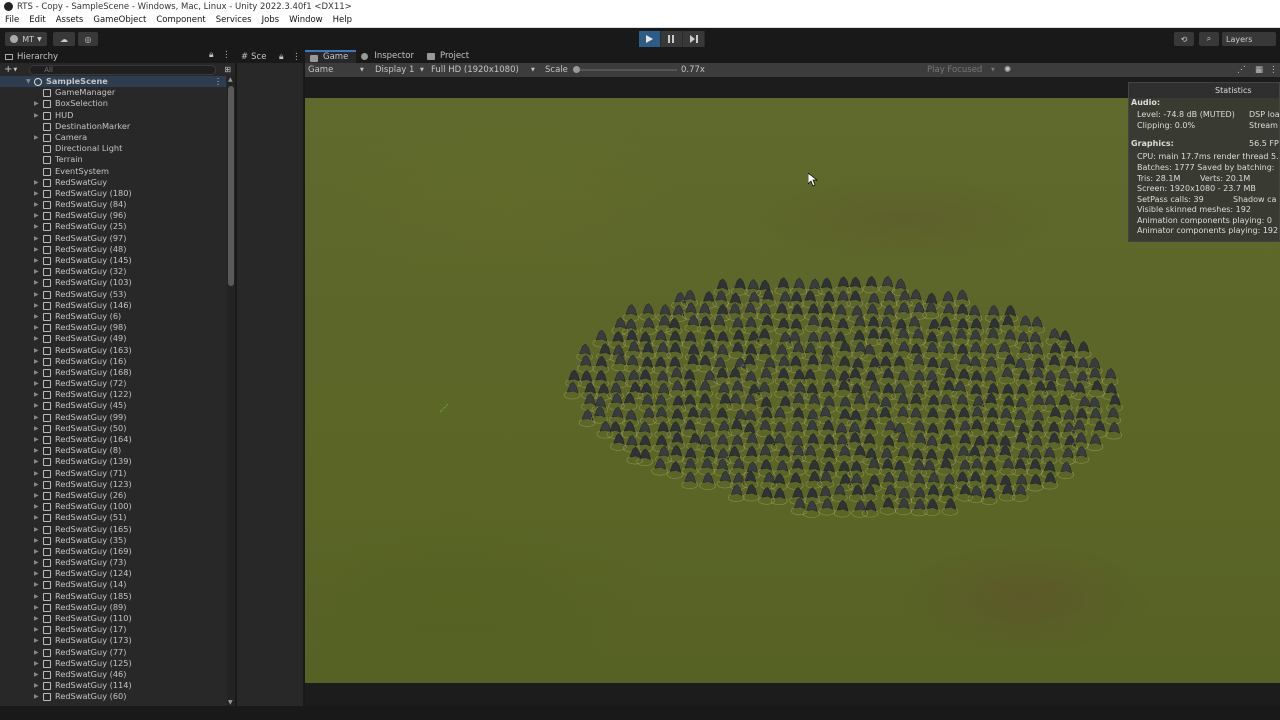  I want to click on hierarchy-item: ▶ RedSwatGuy (123), so click(113, 484).